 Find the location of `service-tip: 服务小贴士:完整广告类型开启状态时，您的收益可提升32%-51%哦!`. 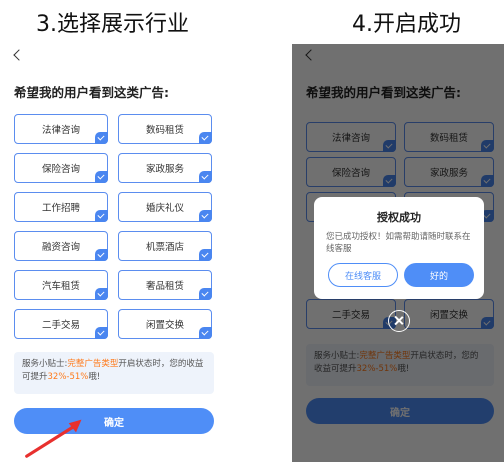

service-tip: 服务小贴士:完整广告类型开启状态时，您的收益可提升32%-51%哦! is located at coordinates (114, 373).